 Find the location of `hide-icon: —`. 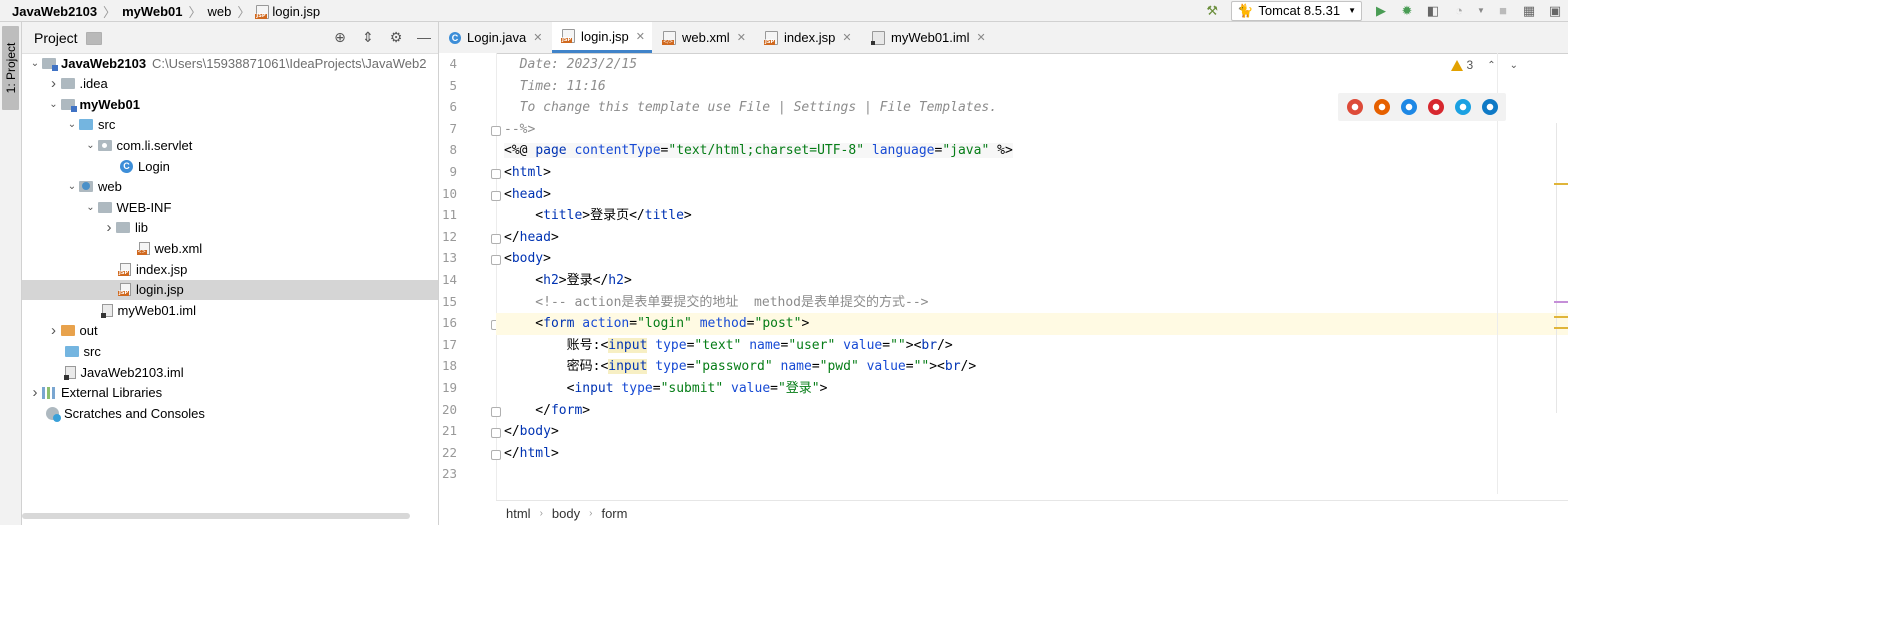

hide-icon: — is located at coordinates (424, 37).